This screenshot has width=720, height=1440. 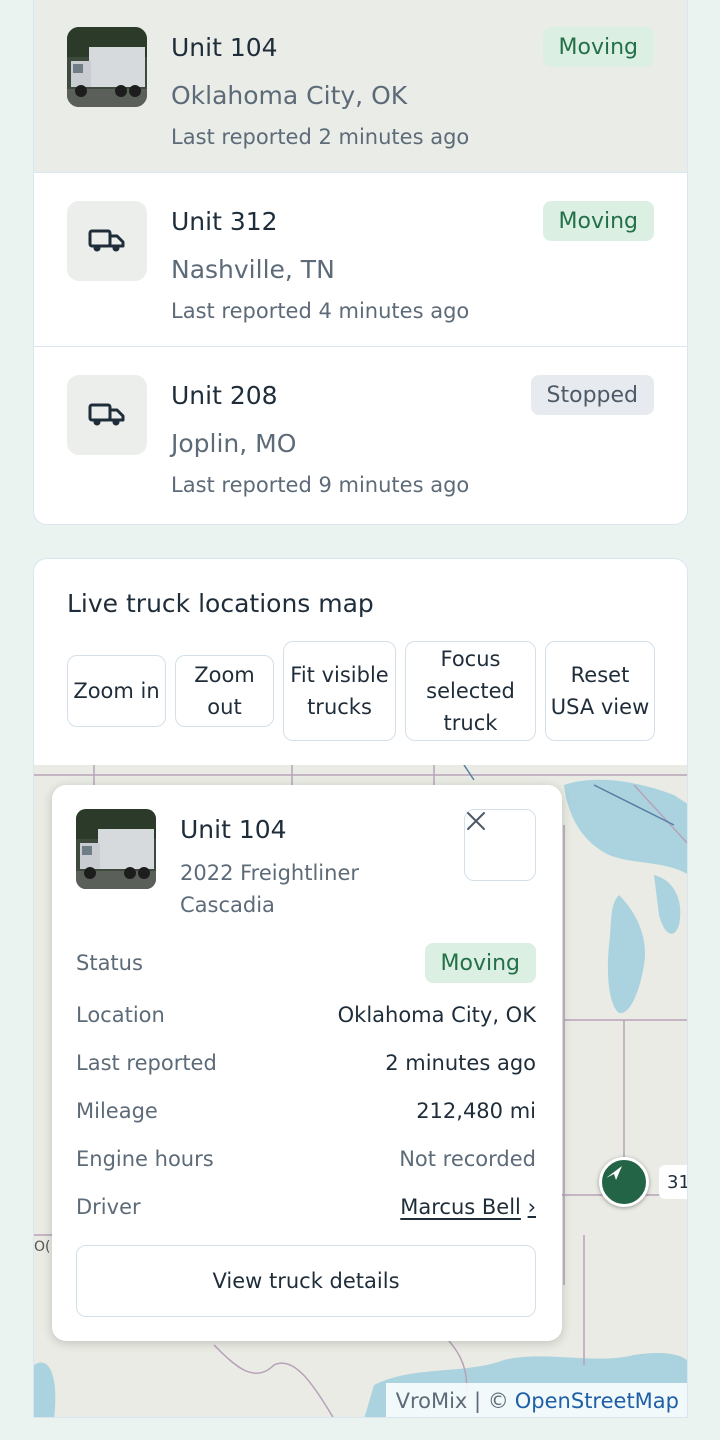 I want to click on truck-unit: Unit 208, so click(x=224, y=395).